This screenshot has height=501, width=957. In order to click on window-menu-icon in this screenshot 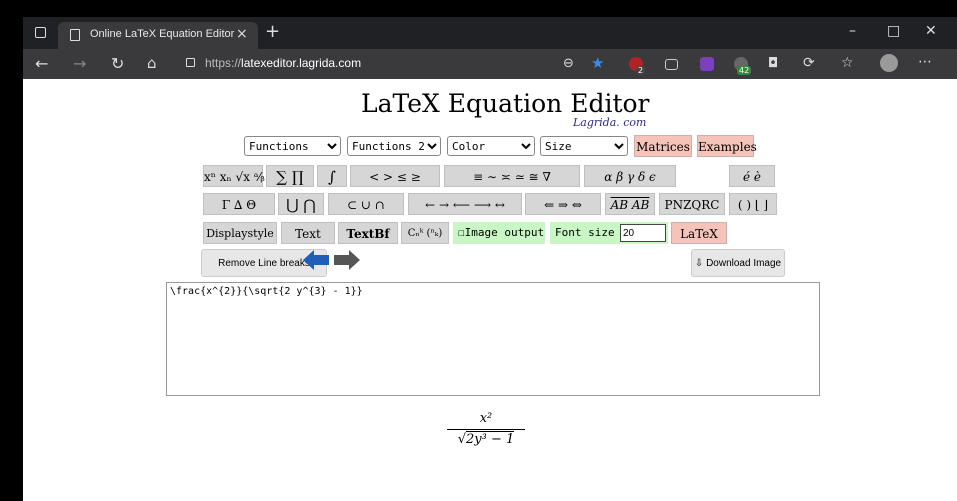, I will do `click(40, 32)`.